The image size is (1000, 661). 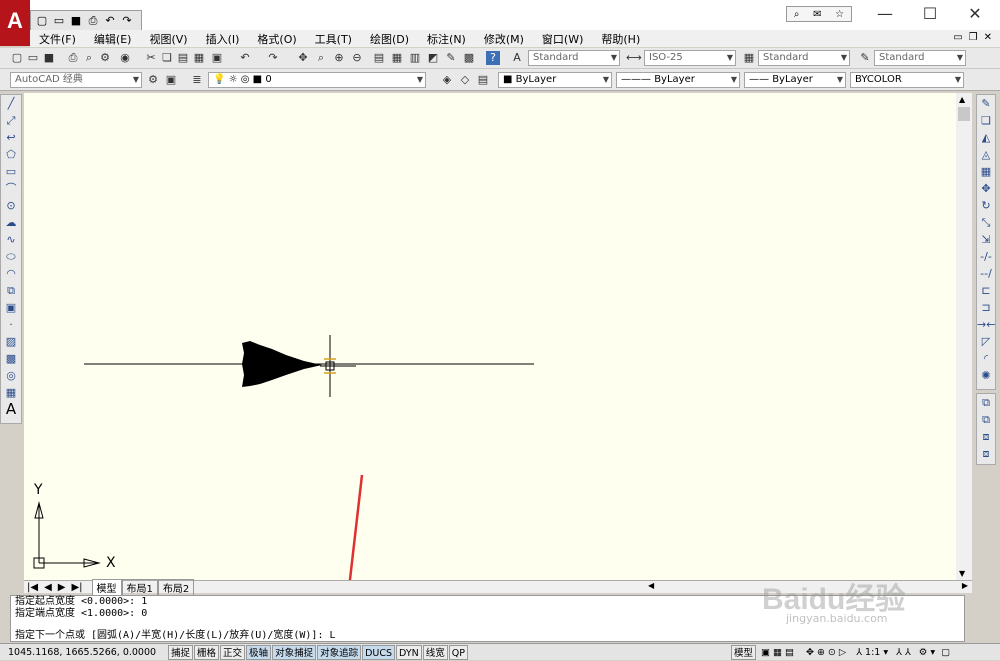 I want to click on mirror-icon: ◭, so click(x=986, y=137).